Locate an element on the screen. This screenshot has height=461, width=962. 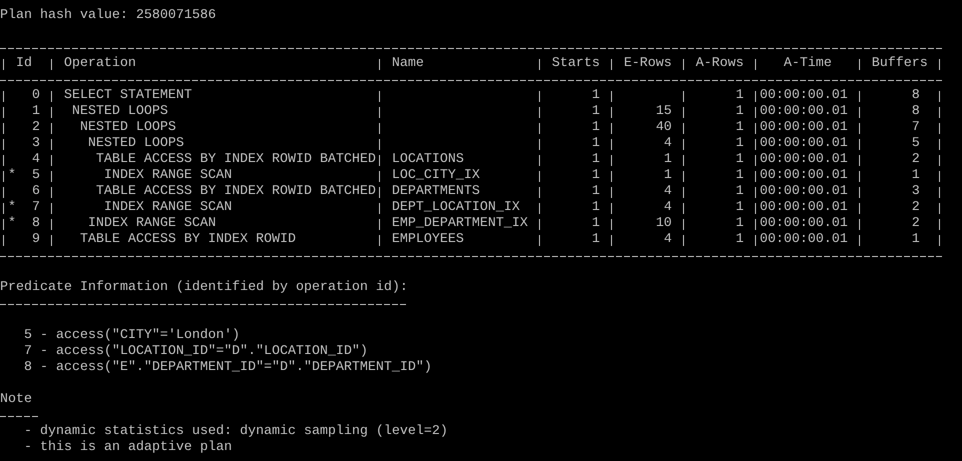
column-header: Id is located at coordinates (24, 64).